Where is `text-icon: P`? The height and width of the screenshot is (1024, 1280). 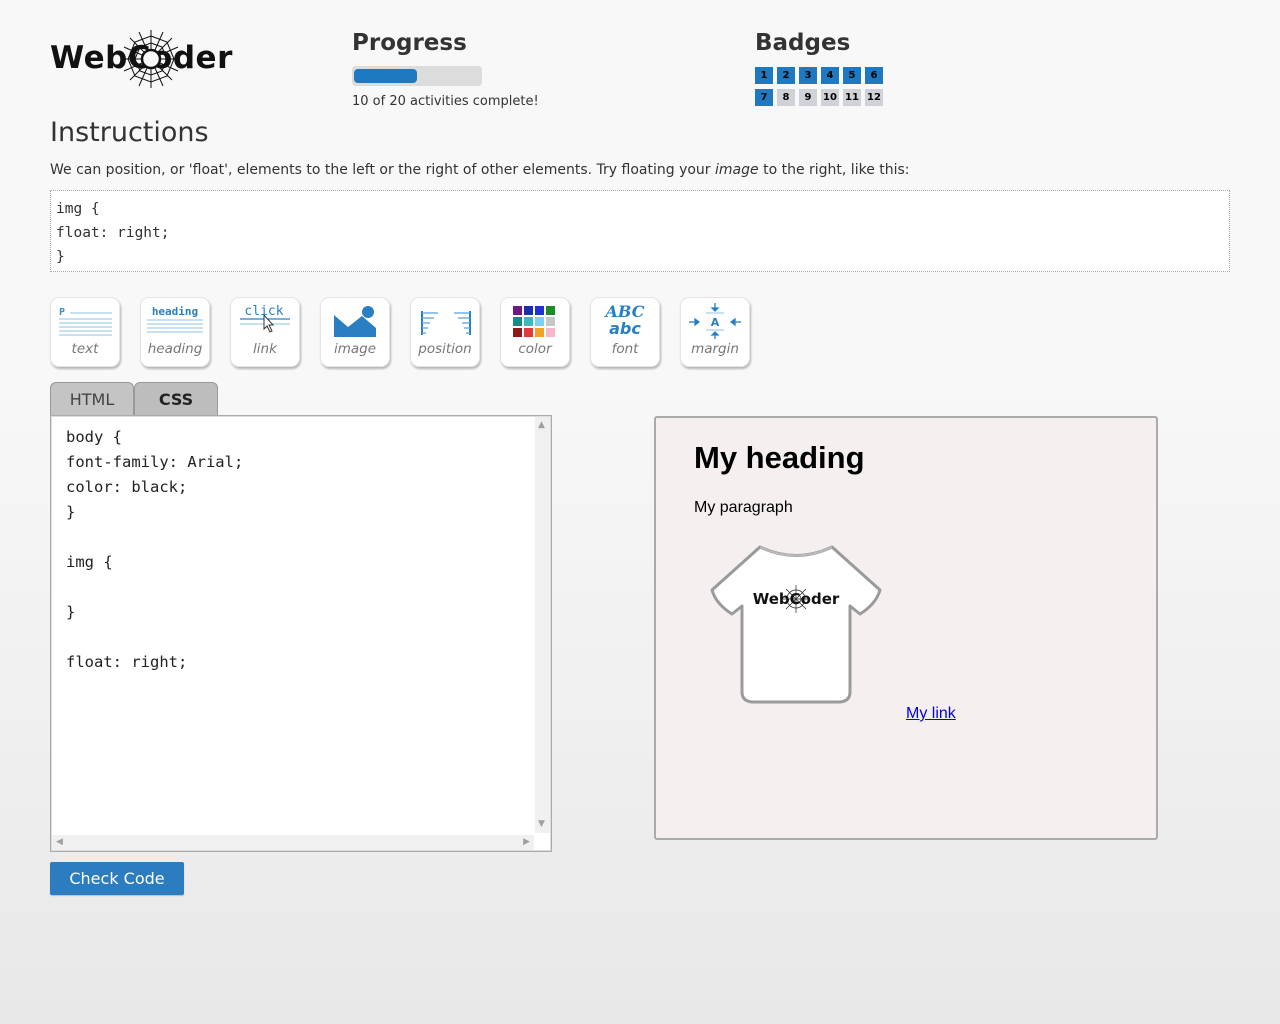 text-icon: P is located at coordinates (85, 321).